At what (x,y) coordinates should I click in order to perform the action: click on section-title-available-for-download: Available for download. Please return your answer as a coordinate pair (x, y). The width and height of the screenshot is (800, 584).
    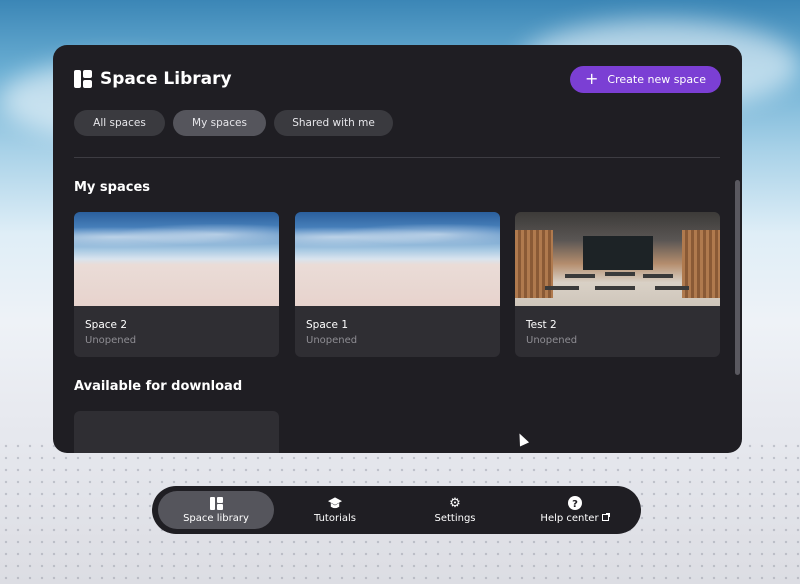
    Looking at the image, I should click on (158, 386).